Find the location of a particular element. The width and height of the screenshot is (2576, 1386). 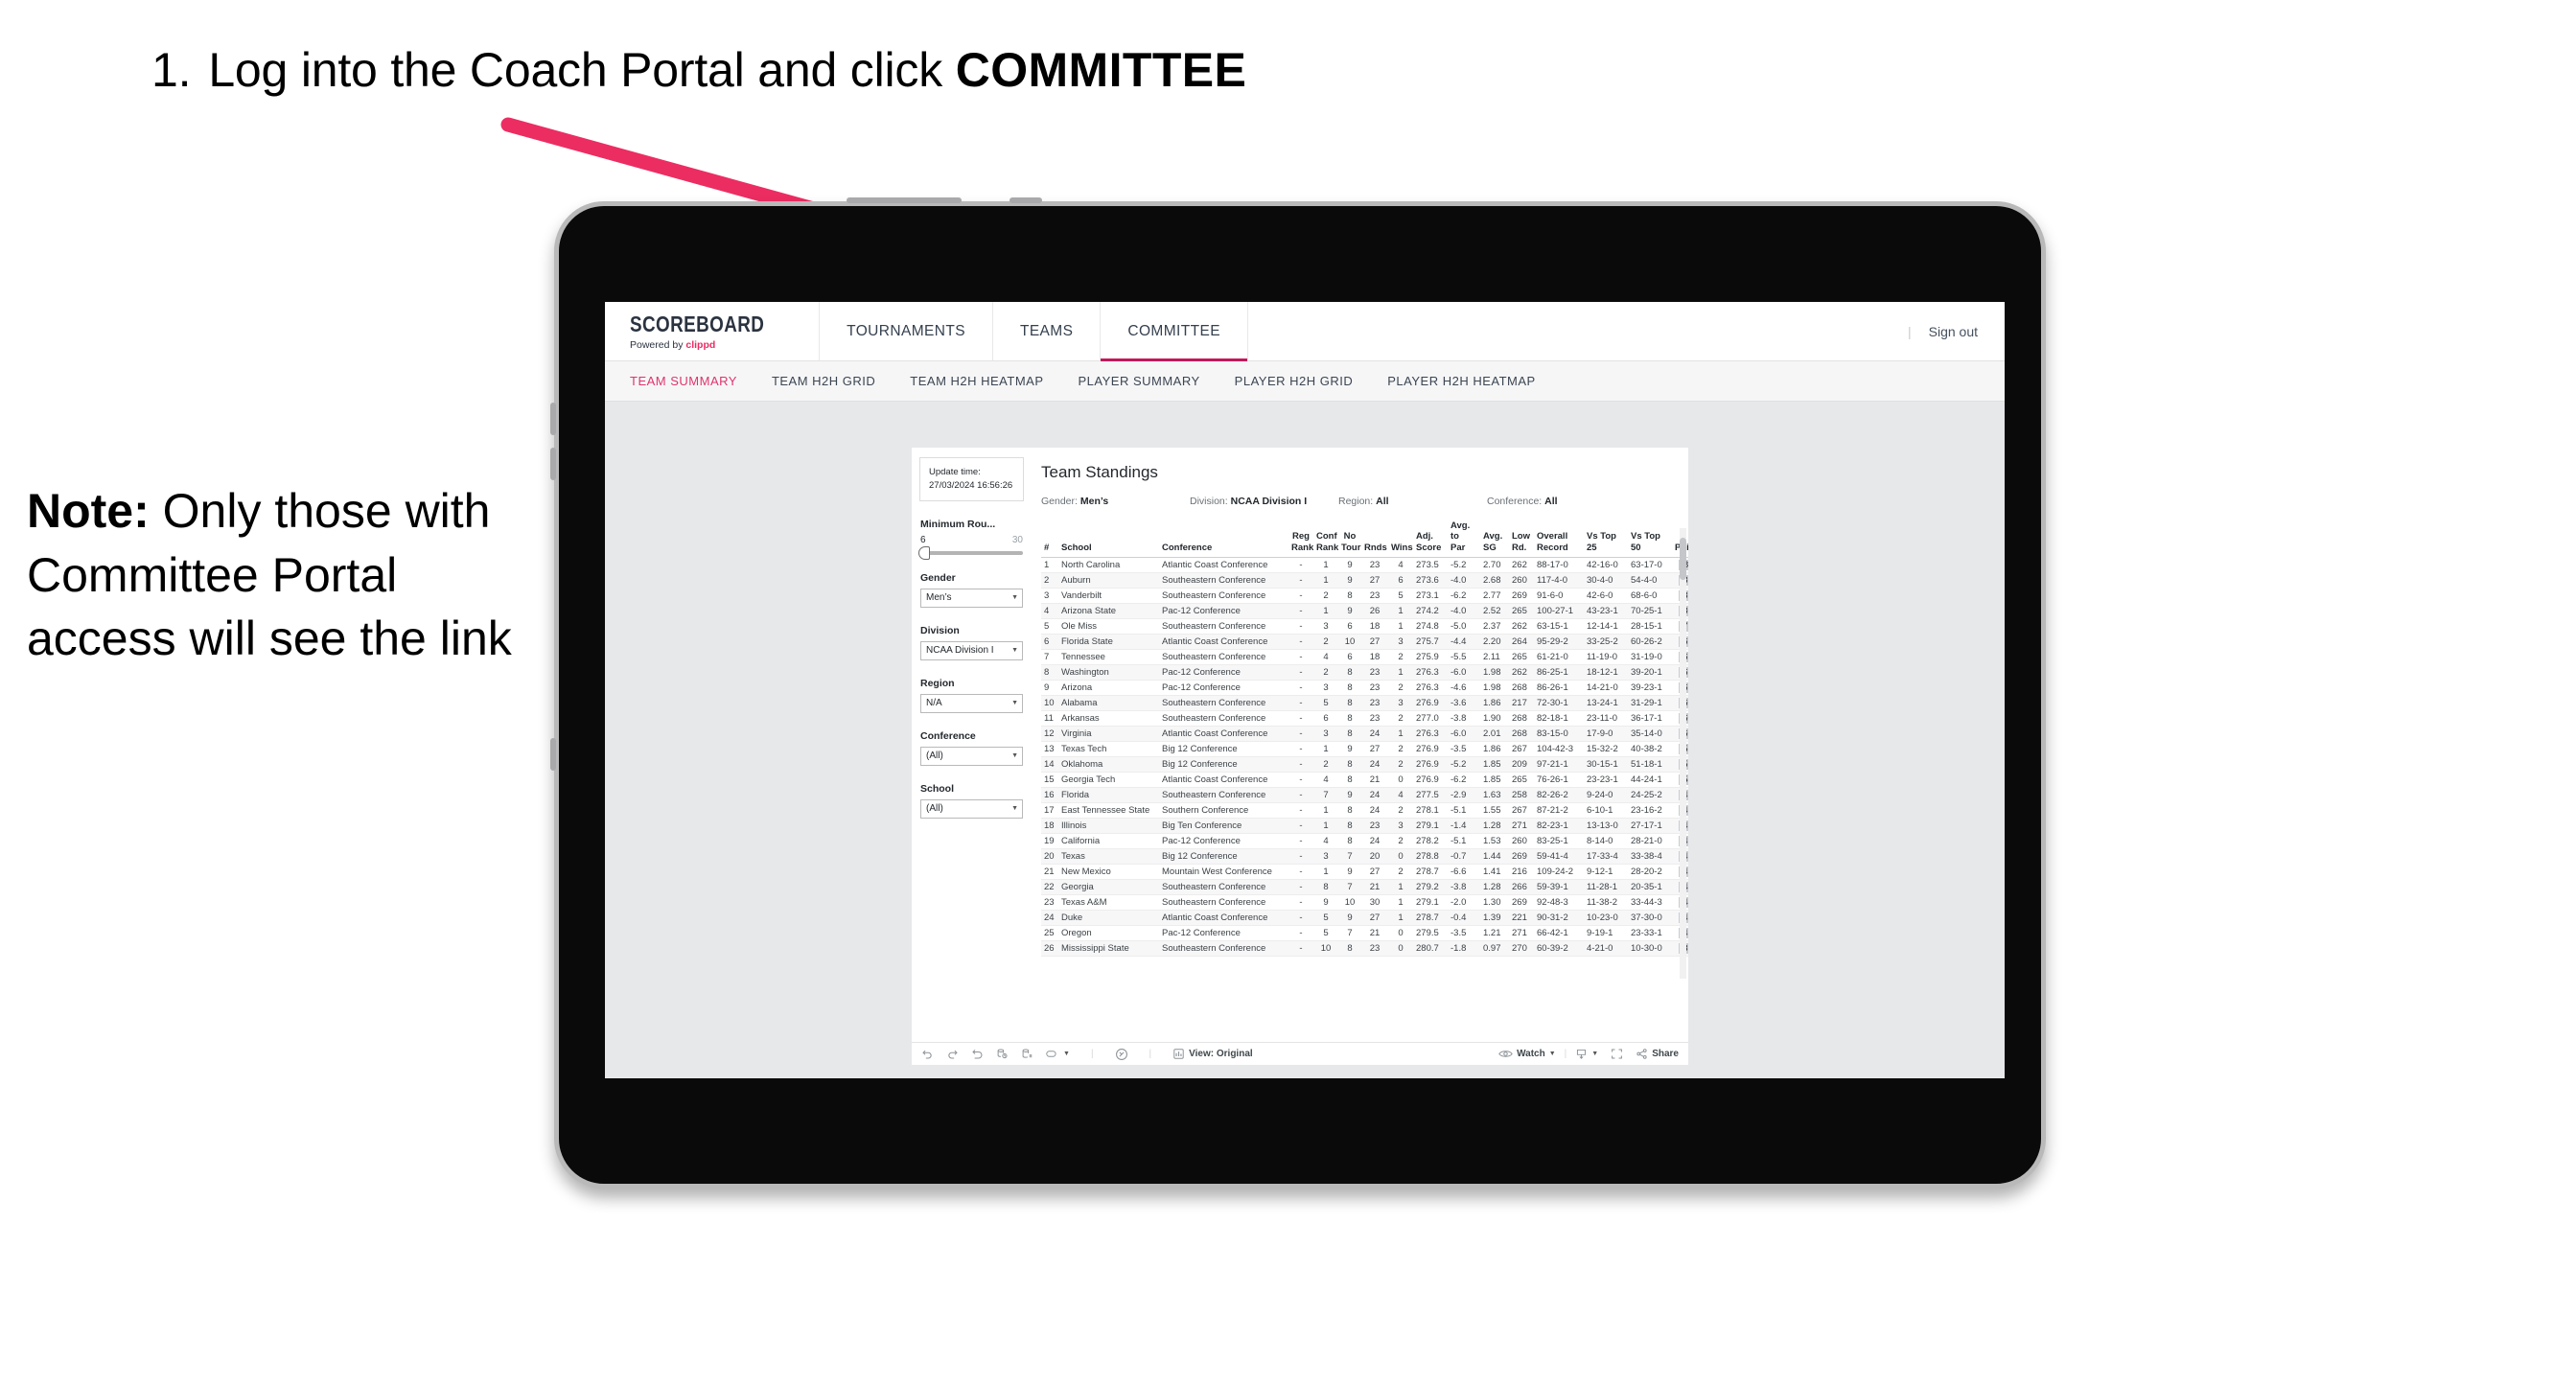

fullscreen-icon is located at coordinates (1617, 1054).